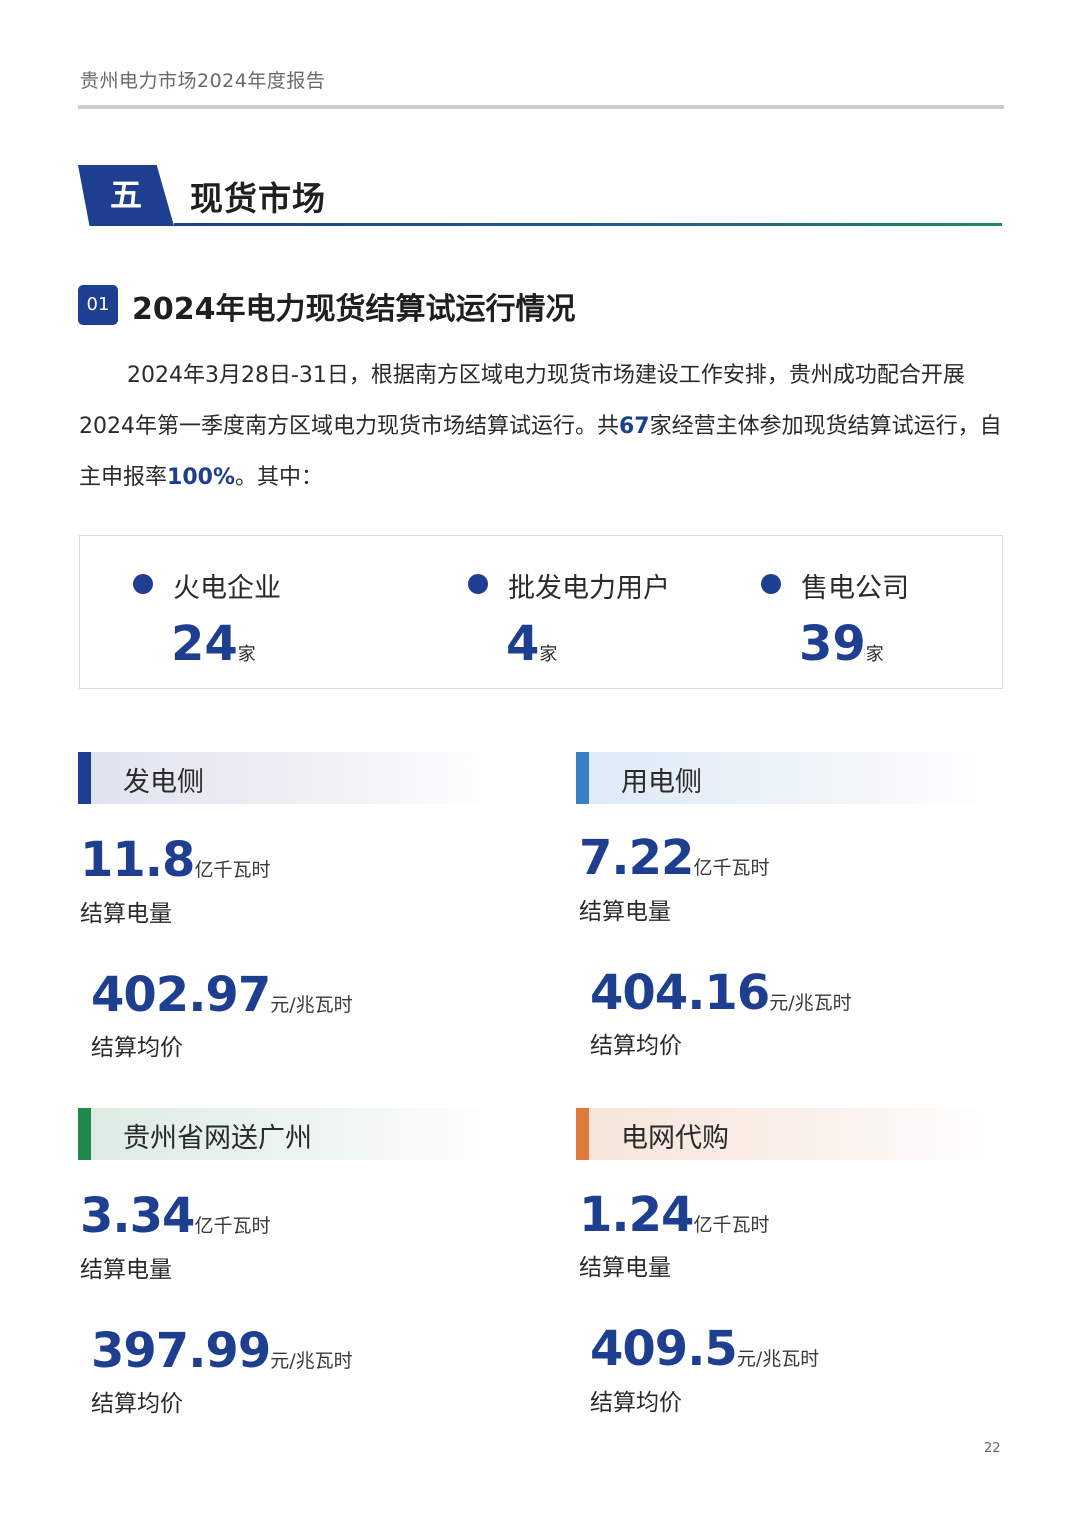 The width and height of the screenshot is (1080, 1527). I want to click on section-title: 现货市场, so click(258, 198).